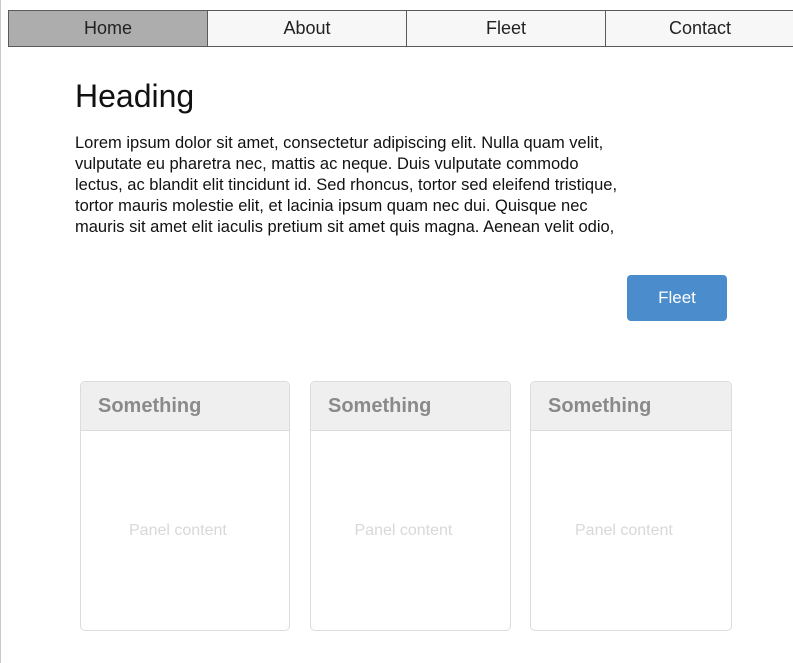 The width and height of the screenshot is (793, 663). I want to click on panel-2: Something Panel content, so click(410, 506).